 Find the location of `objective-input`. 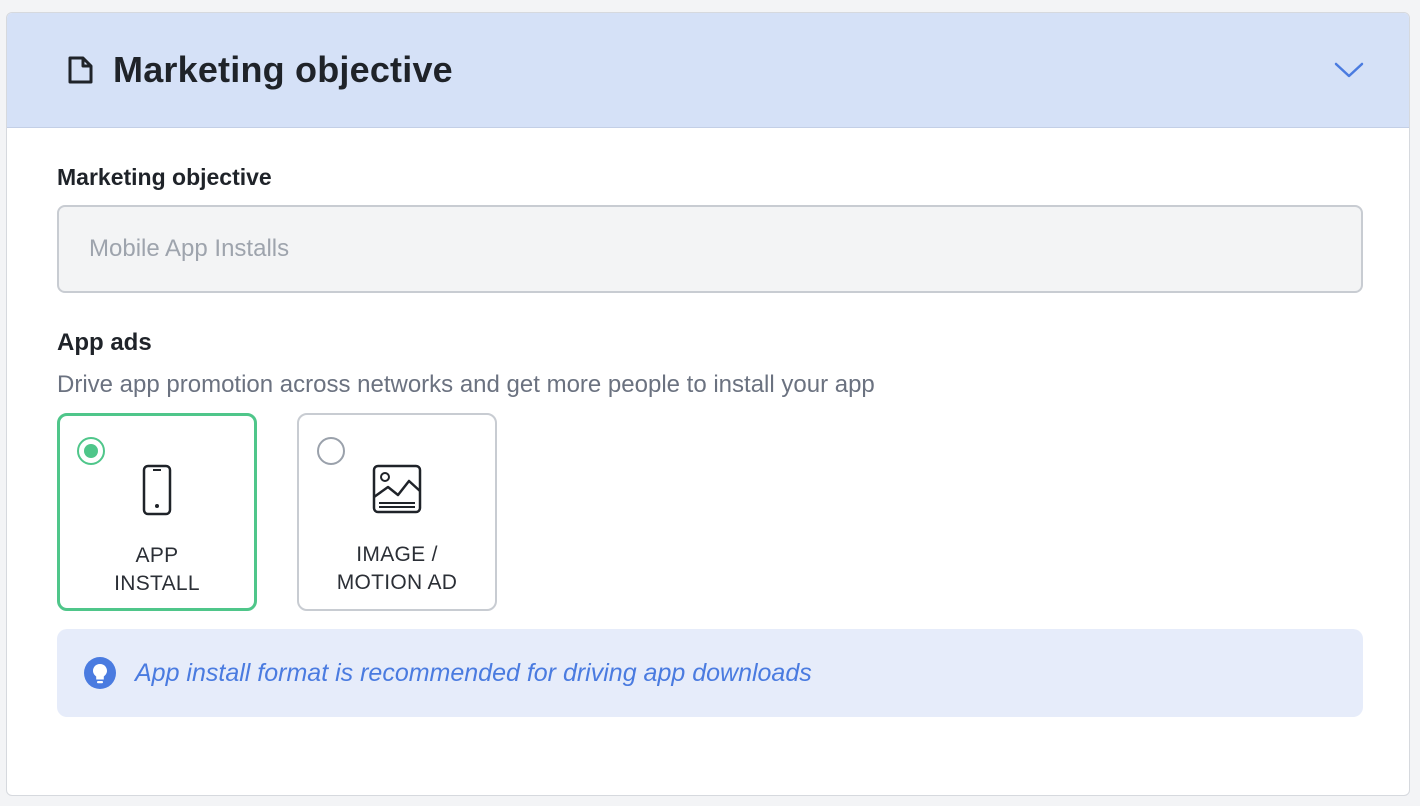

objective-input is located at coordinates (710, 249).